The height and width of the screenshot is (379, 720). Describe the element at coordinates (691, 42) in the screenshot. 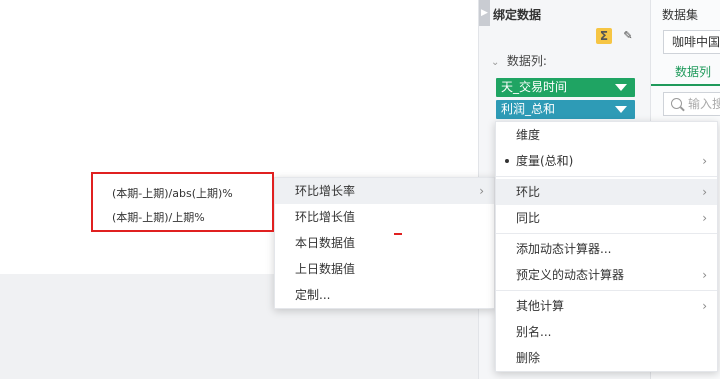

I see `dataset-select: 咖啡中国` at that location.